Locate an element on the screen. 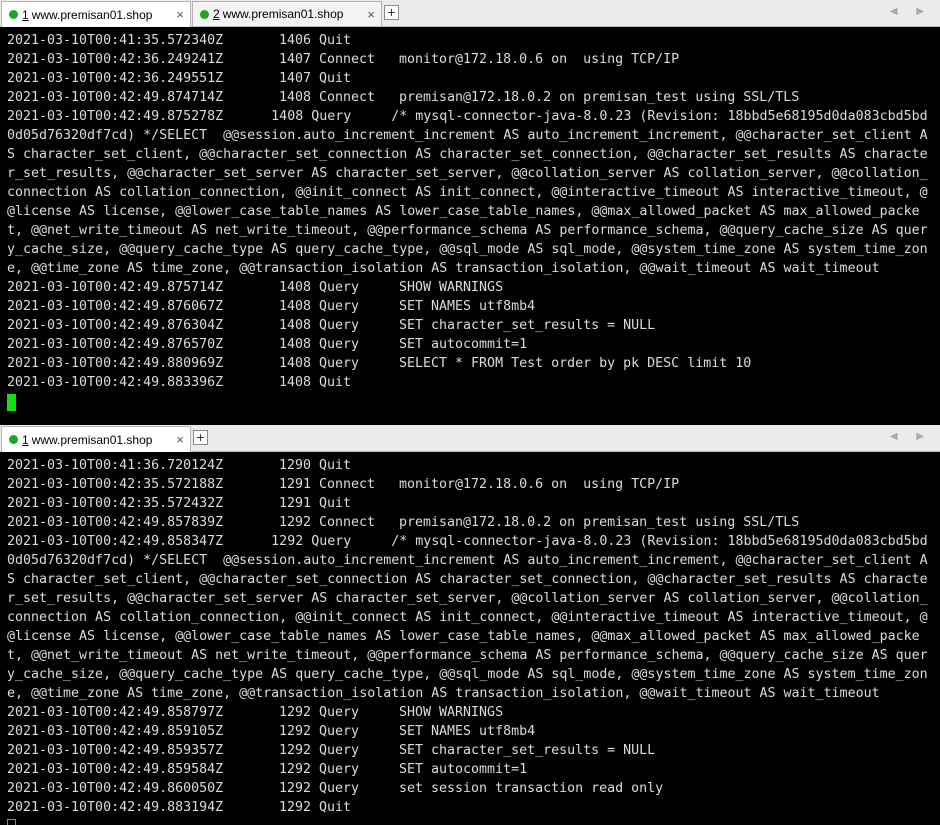 Image resolution: width=940 pixels, height=825 pixels. tab-session-2: 2 www.premisan01.shop × is located at coordinates (287, 13).